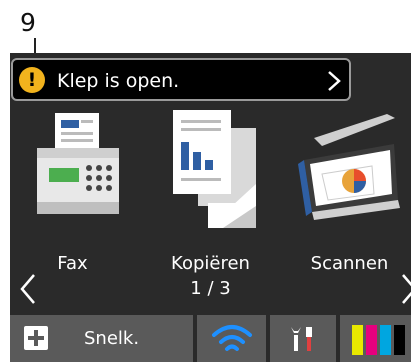  Describe the element at coordinates (118, 81) in the screenshot. I see `alert-message: Klep is open.` at that location.